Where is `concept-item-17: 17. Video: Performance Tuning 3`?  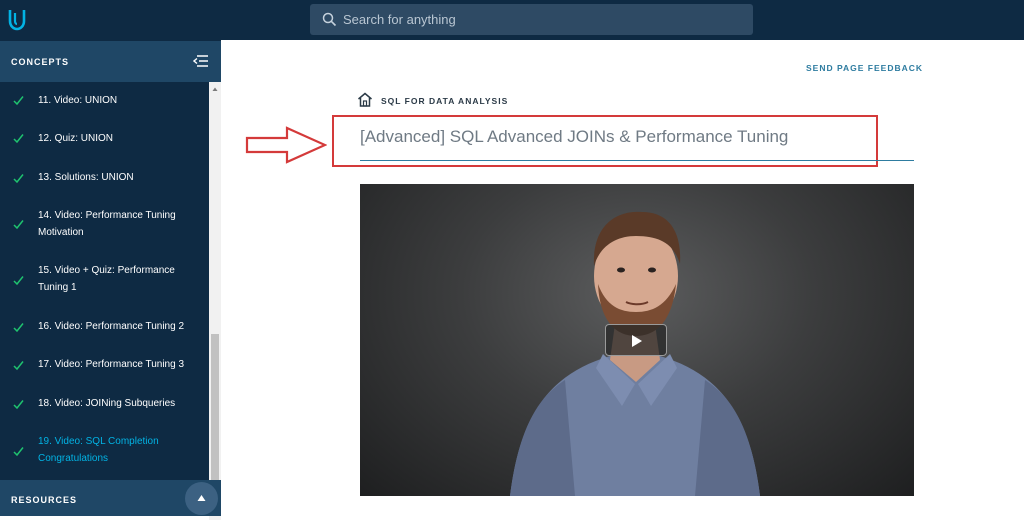
concept-item-17: 17. Video: Performance Tuning 3 is located at coordinates (104, 366).